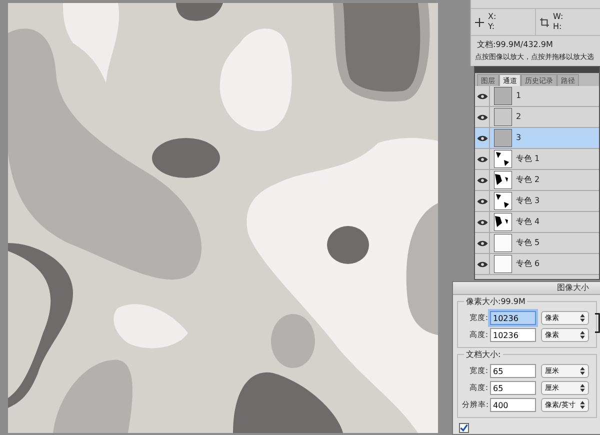  I want to click on link-bracket-icon, so click(597, 323).